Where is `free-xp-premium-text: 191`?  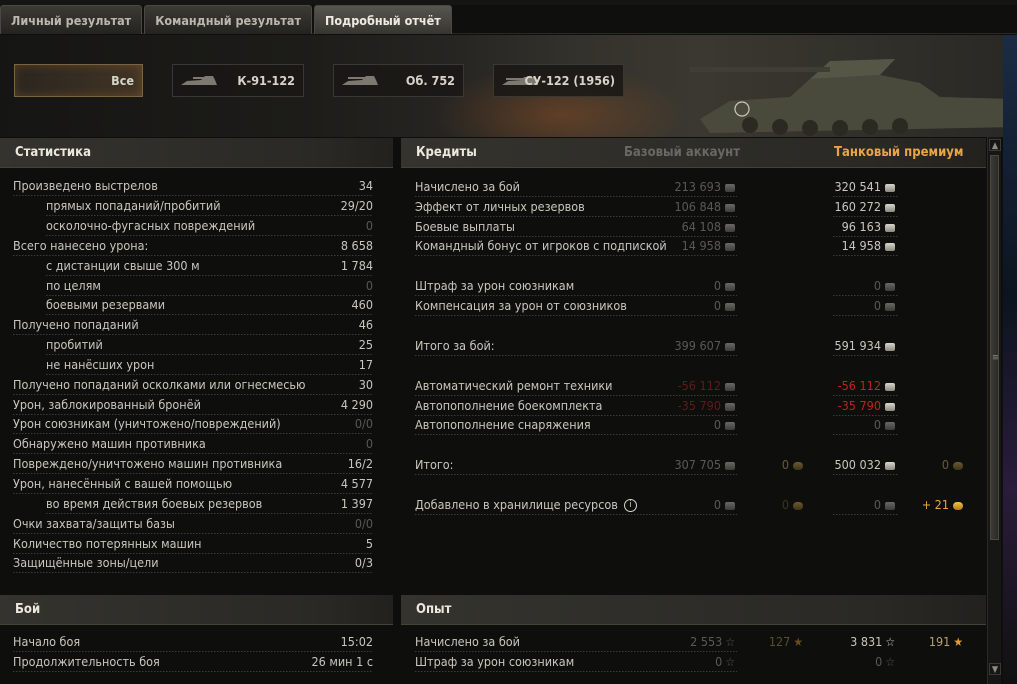
free-xp-premium-text: 191 is located at coordinates (939, 641).